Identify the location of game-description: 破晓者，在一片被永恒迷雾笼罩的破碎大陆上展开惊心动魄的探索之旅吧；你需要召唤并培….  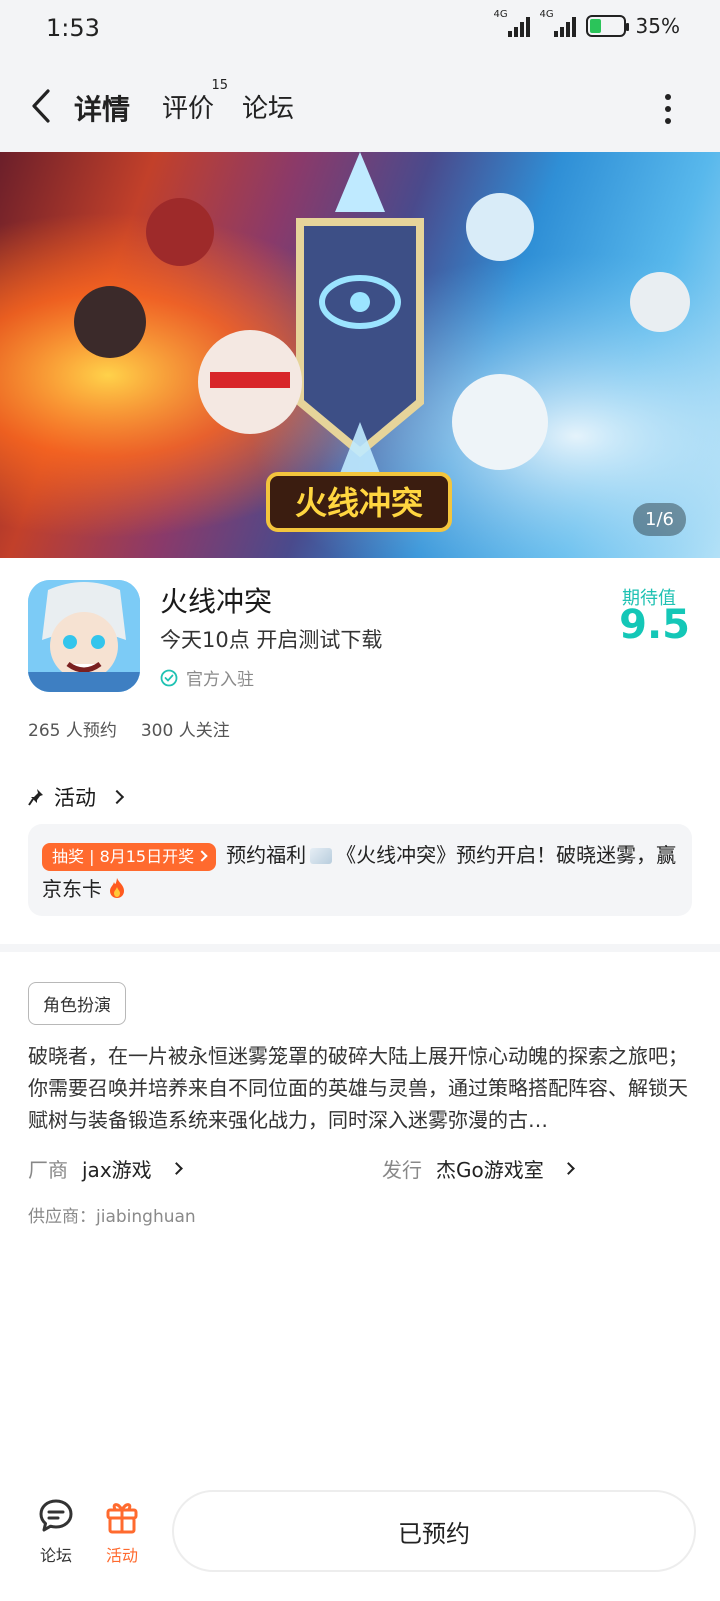
(360, 1088).